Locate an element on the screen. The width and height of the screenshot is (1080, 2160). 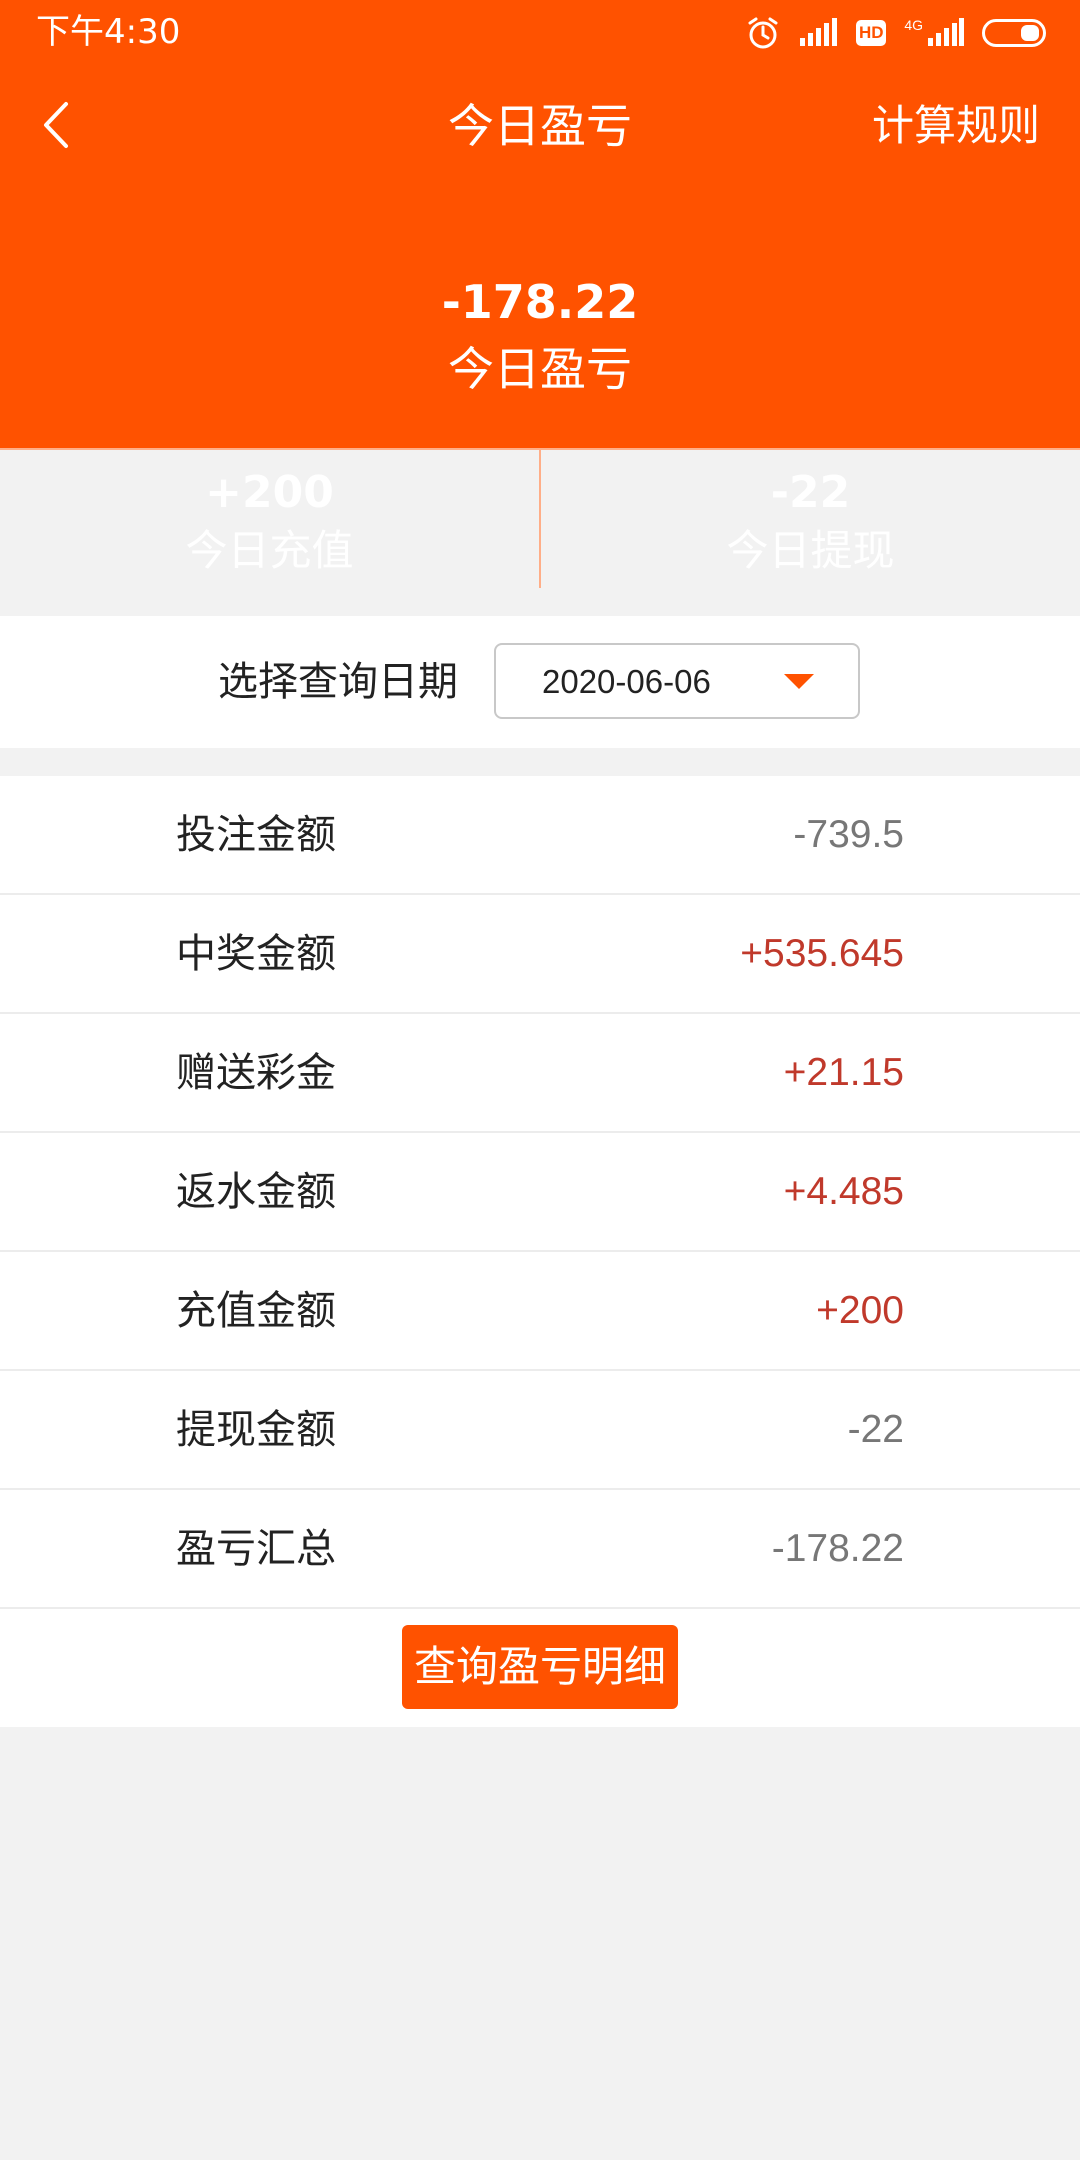
stat-value: -739.5 is located at coordinates (848, 834).